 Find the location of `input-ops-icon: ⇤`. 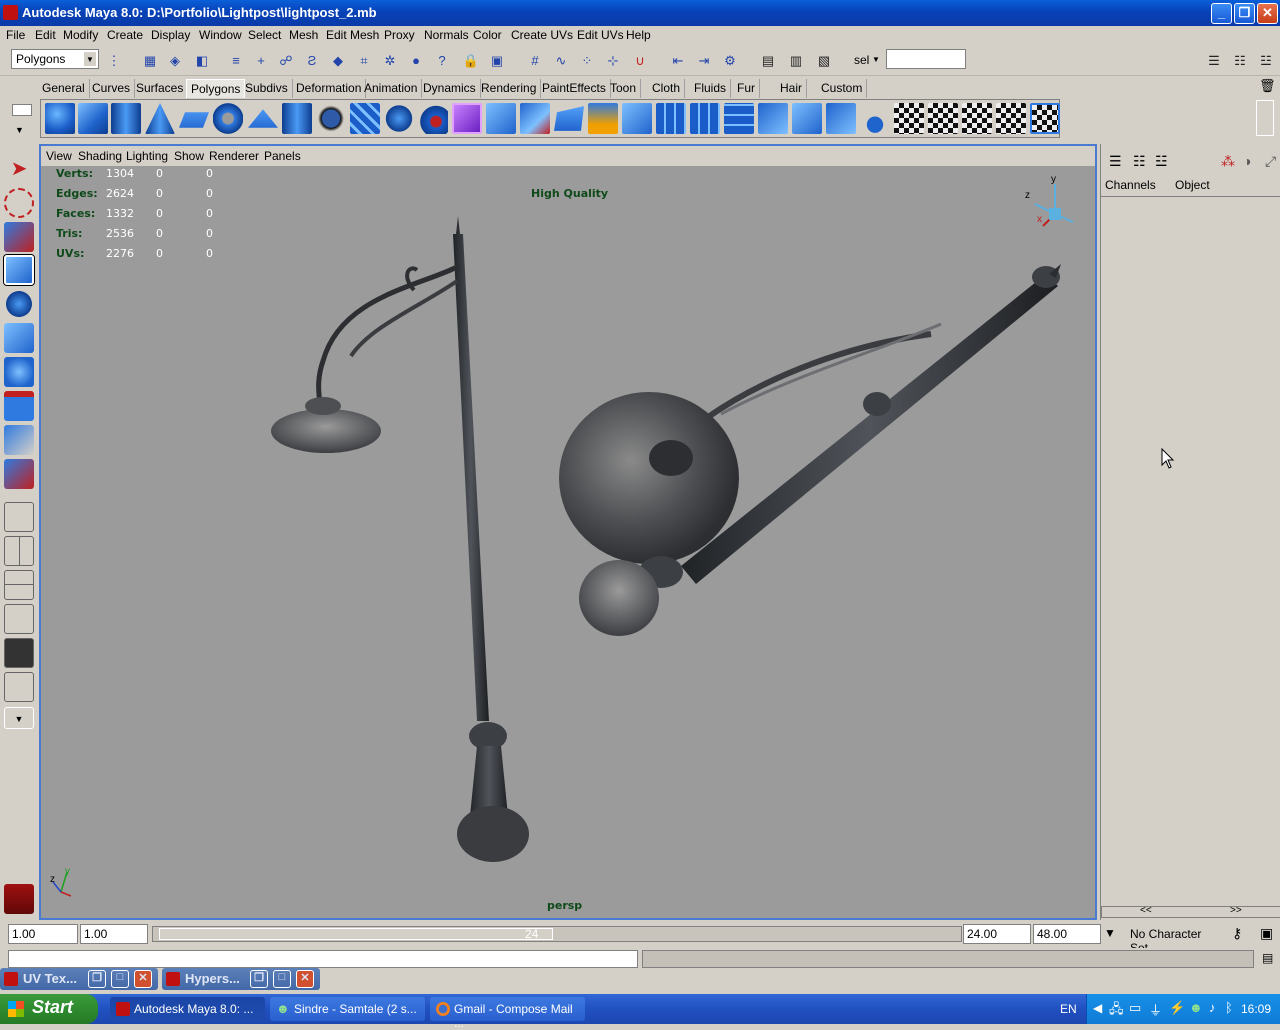

input-ops-icon: ⇤ is located at coordinates (678, 61).